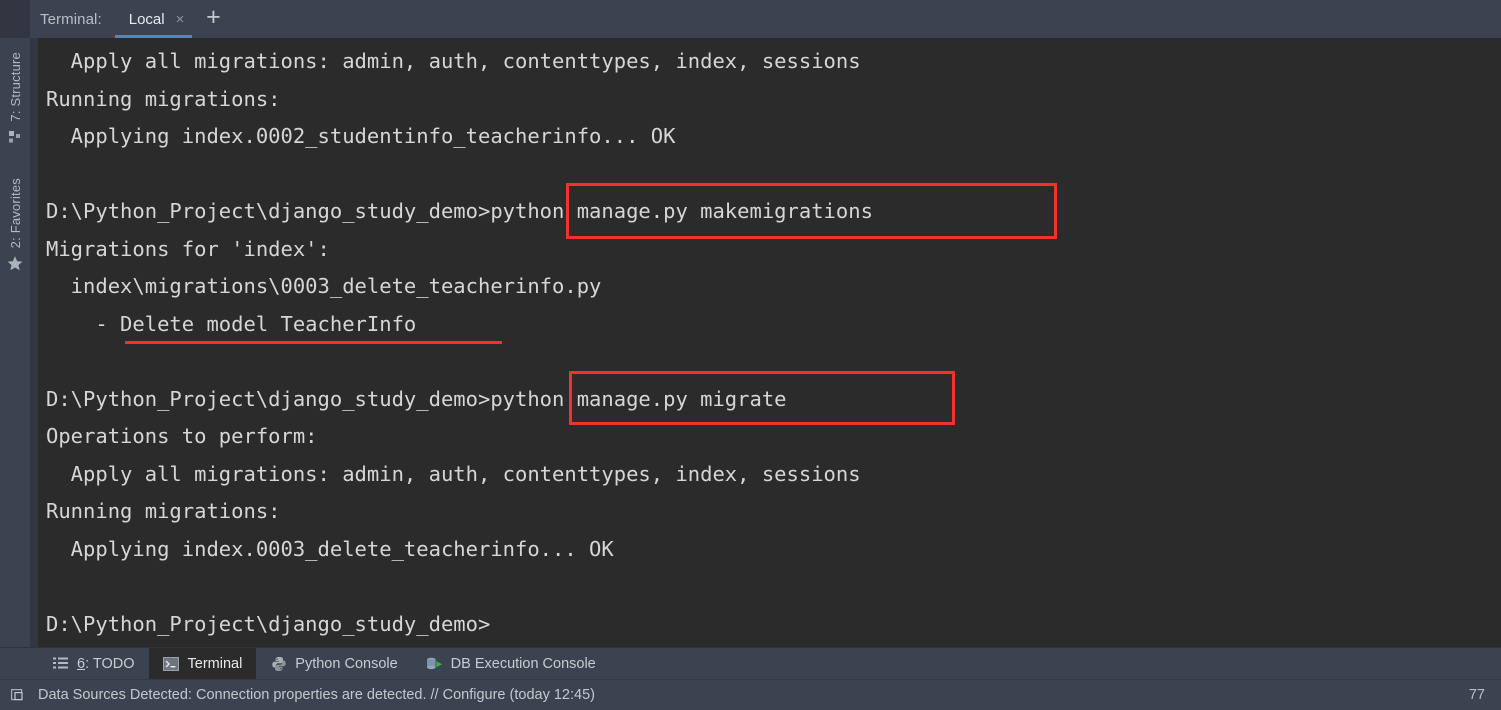 The width and height of the screenshot is (1501, 710). Describe the element at coordinates (346, 663) in the screenshot. I see `tool-tab-python-console-label: Python Console` at that location.